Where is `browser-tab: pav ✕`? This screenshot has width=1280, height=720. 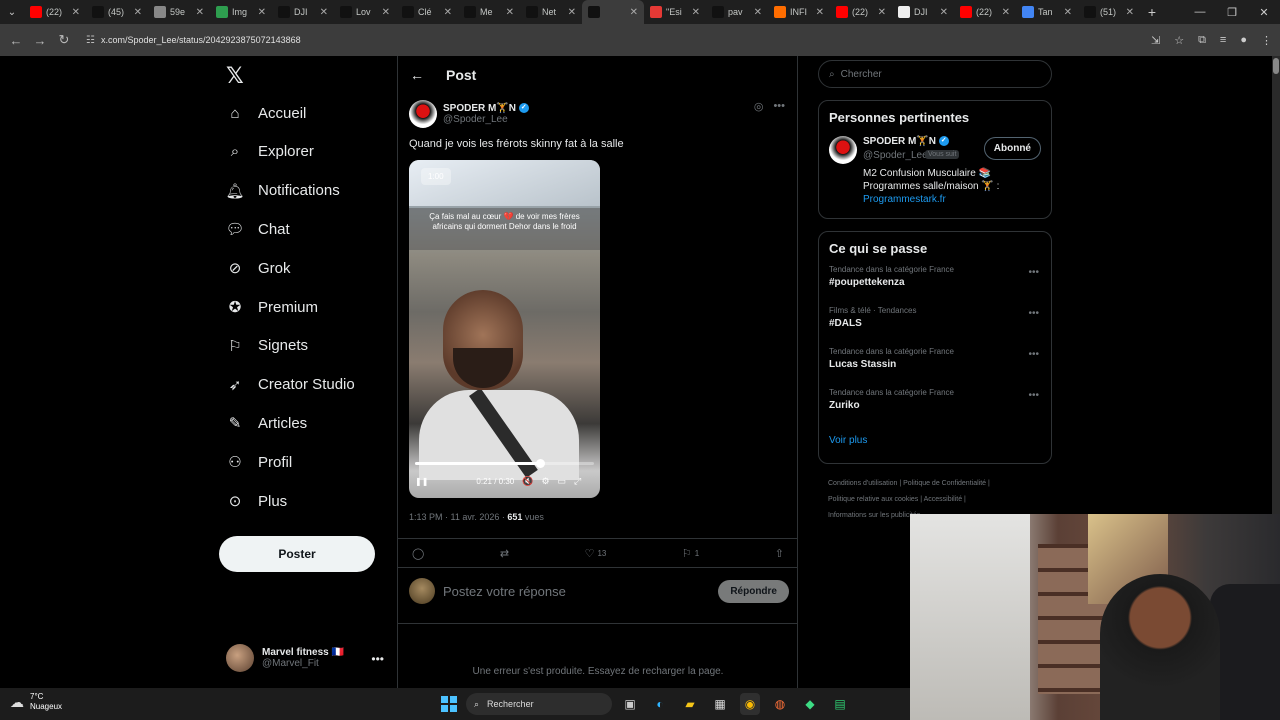
browser-tab: pav ✕ is located at coordinates (737, 12).